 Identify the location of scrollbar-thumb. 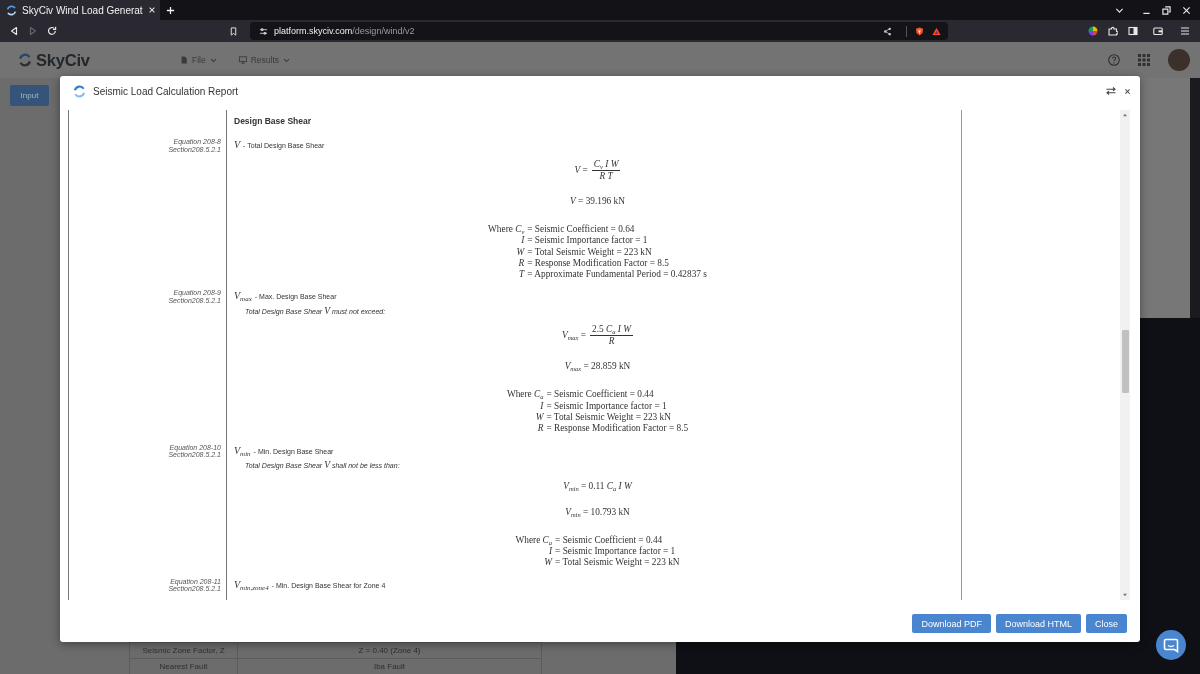
(1125, 361).